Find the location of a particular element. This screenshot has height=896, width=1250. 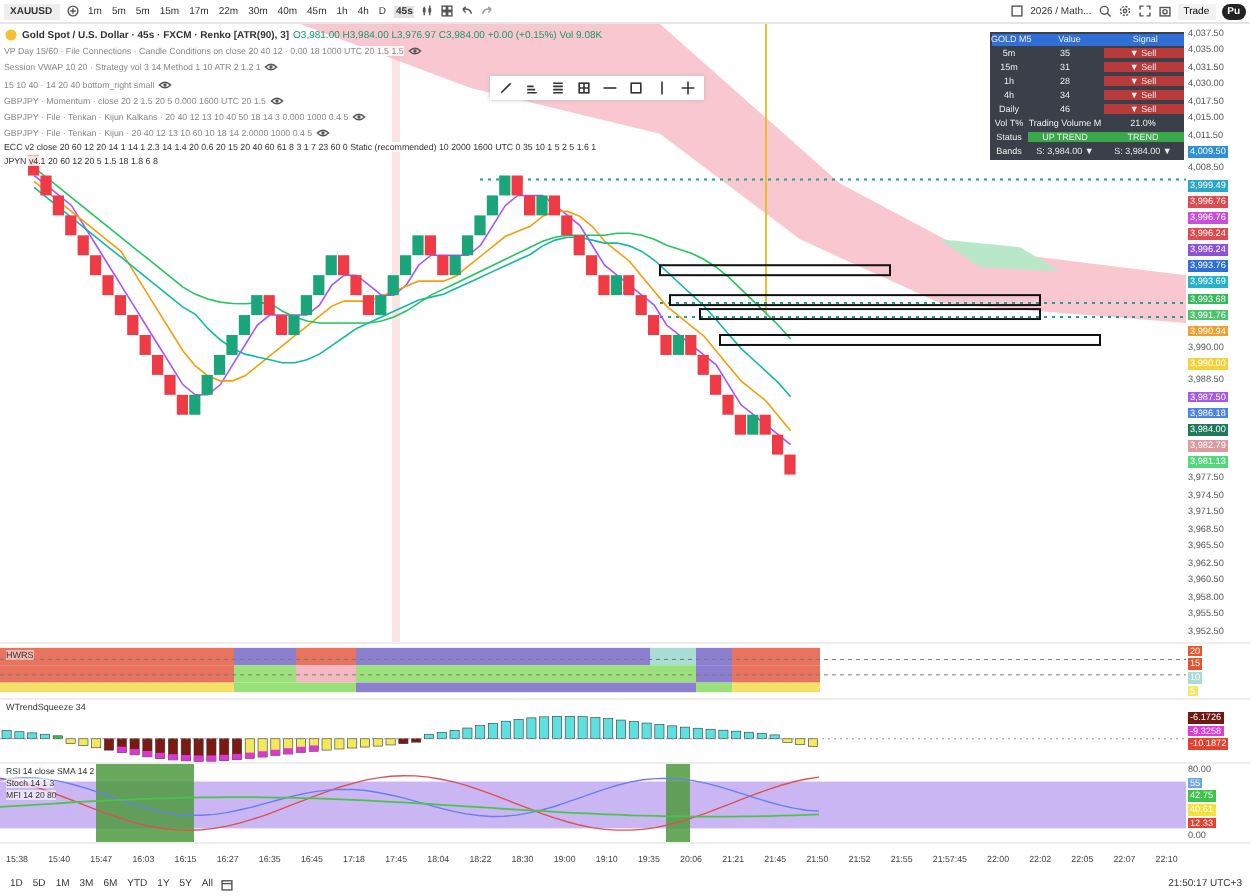

camera-icon is located at coordinates (1164, 11).